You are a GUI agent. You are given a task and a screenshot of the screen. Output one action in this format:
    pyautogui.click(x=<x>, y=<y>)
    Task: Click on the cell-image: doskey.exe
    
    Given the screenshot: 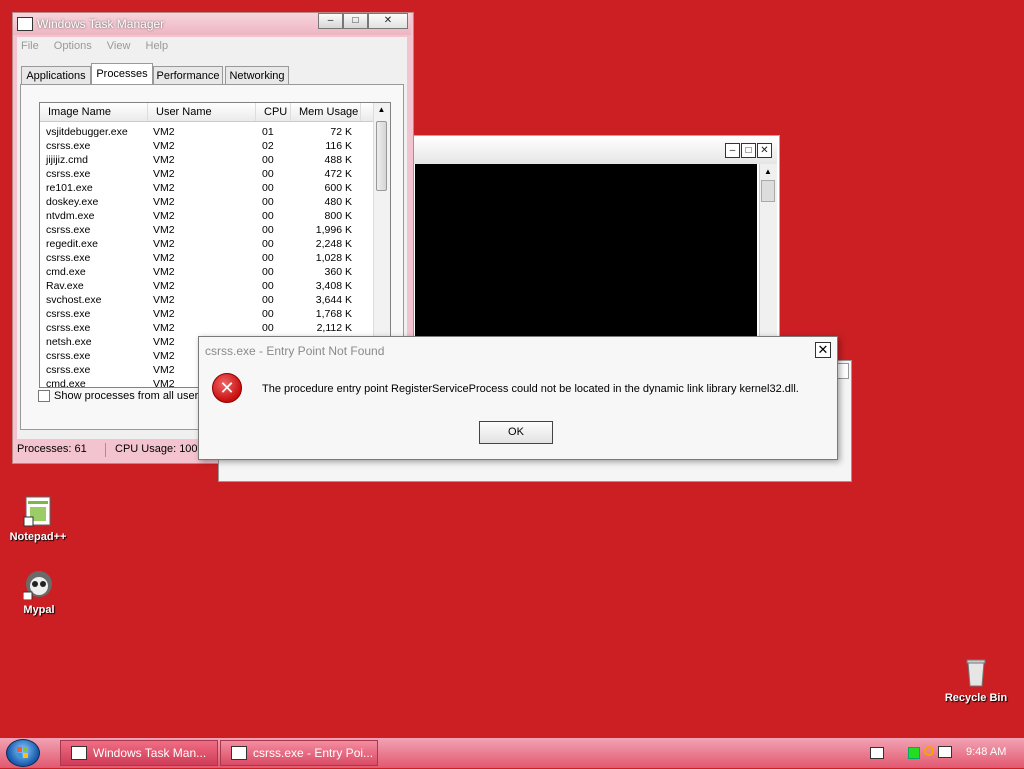 What is the action you would take?
    pyautogui.click(x=72, y=202)
    